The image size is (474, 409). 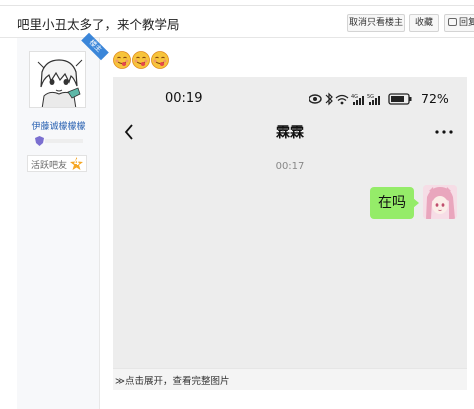 I want to click on favorite-button: 收藏, so click(x=424, y=23).